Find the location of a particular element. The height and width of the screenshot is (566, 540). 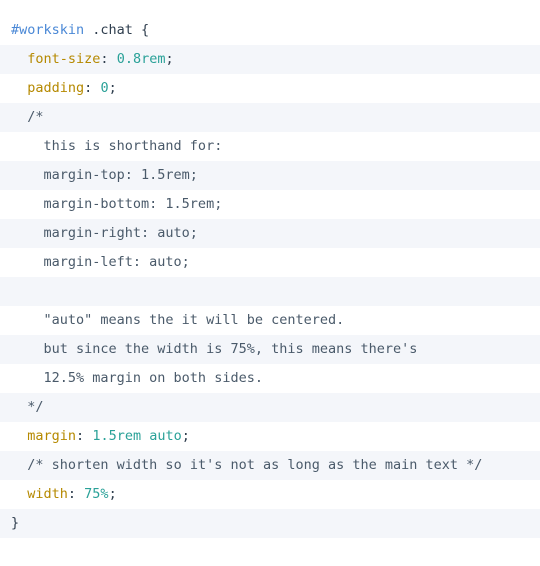

code-token-comment: 12.5% margin on both sides. is located at coordinates (137, 378).